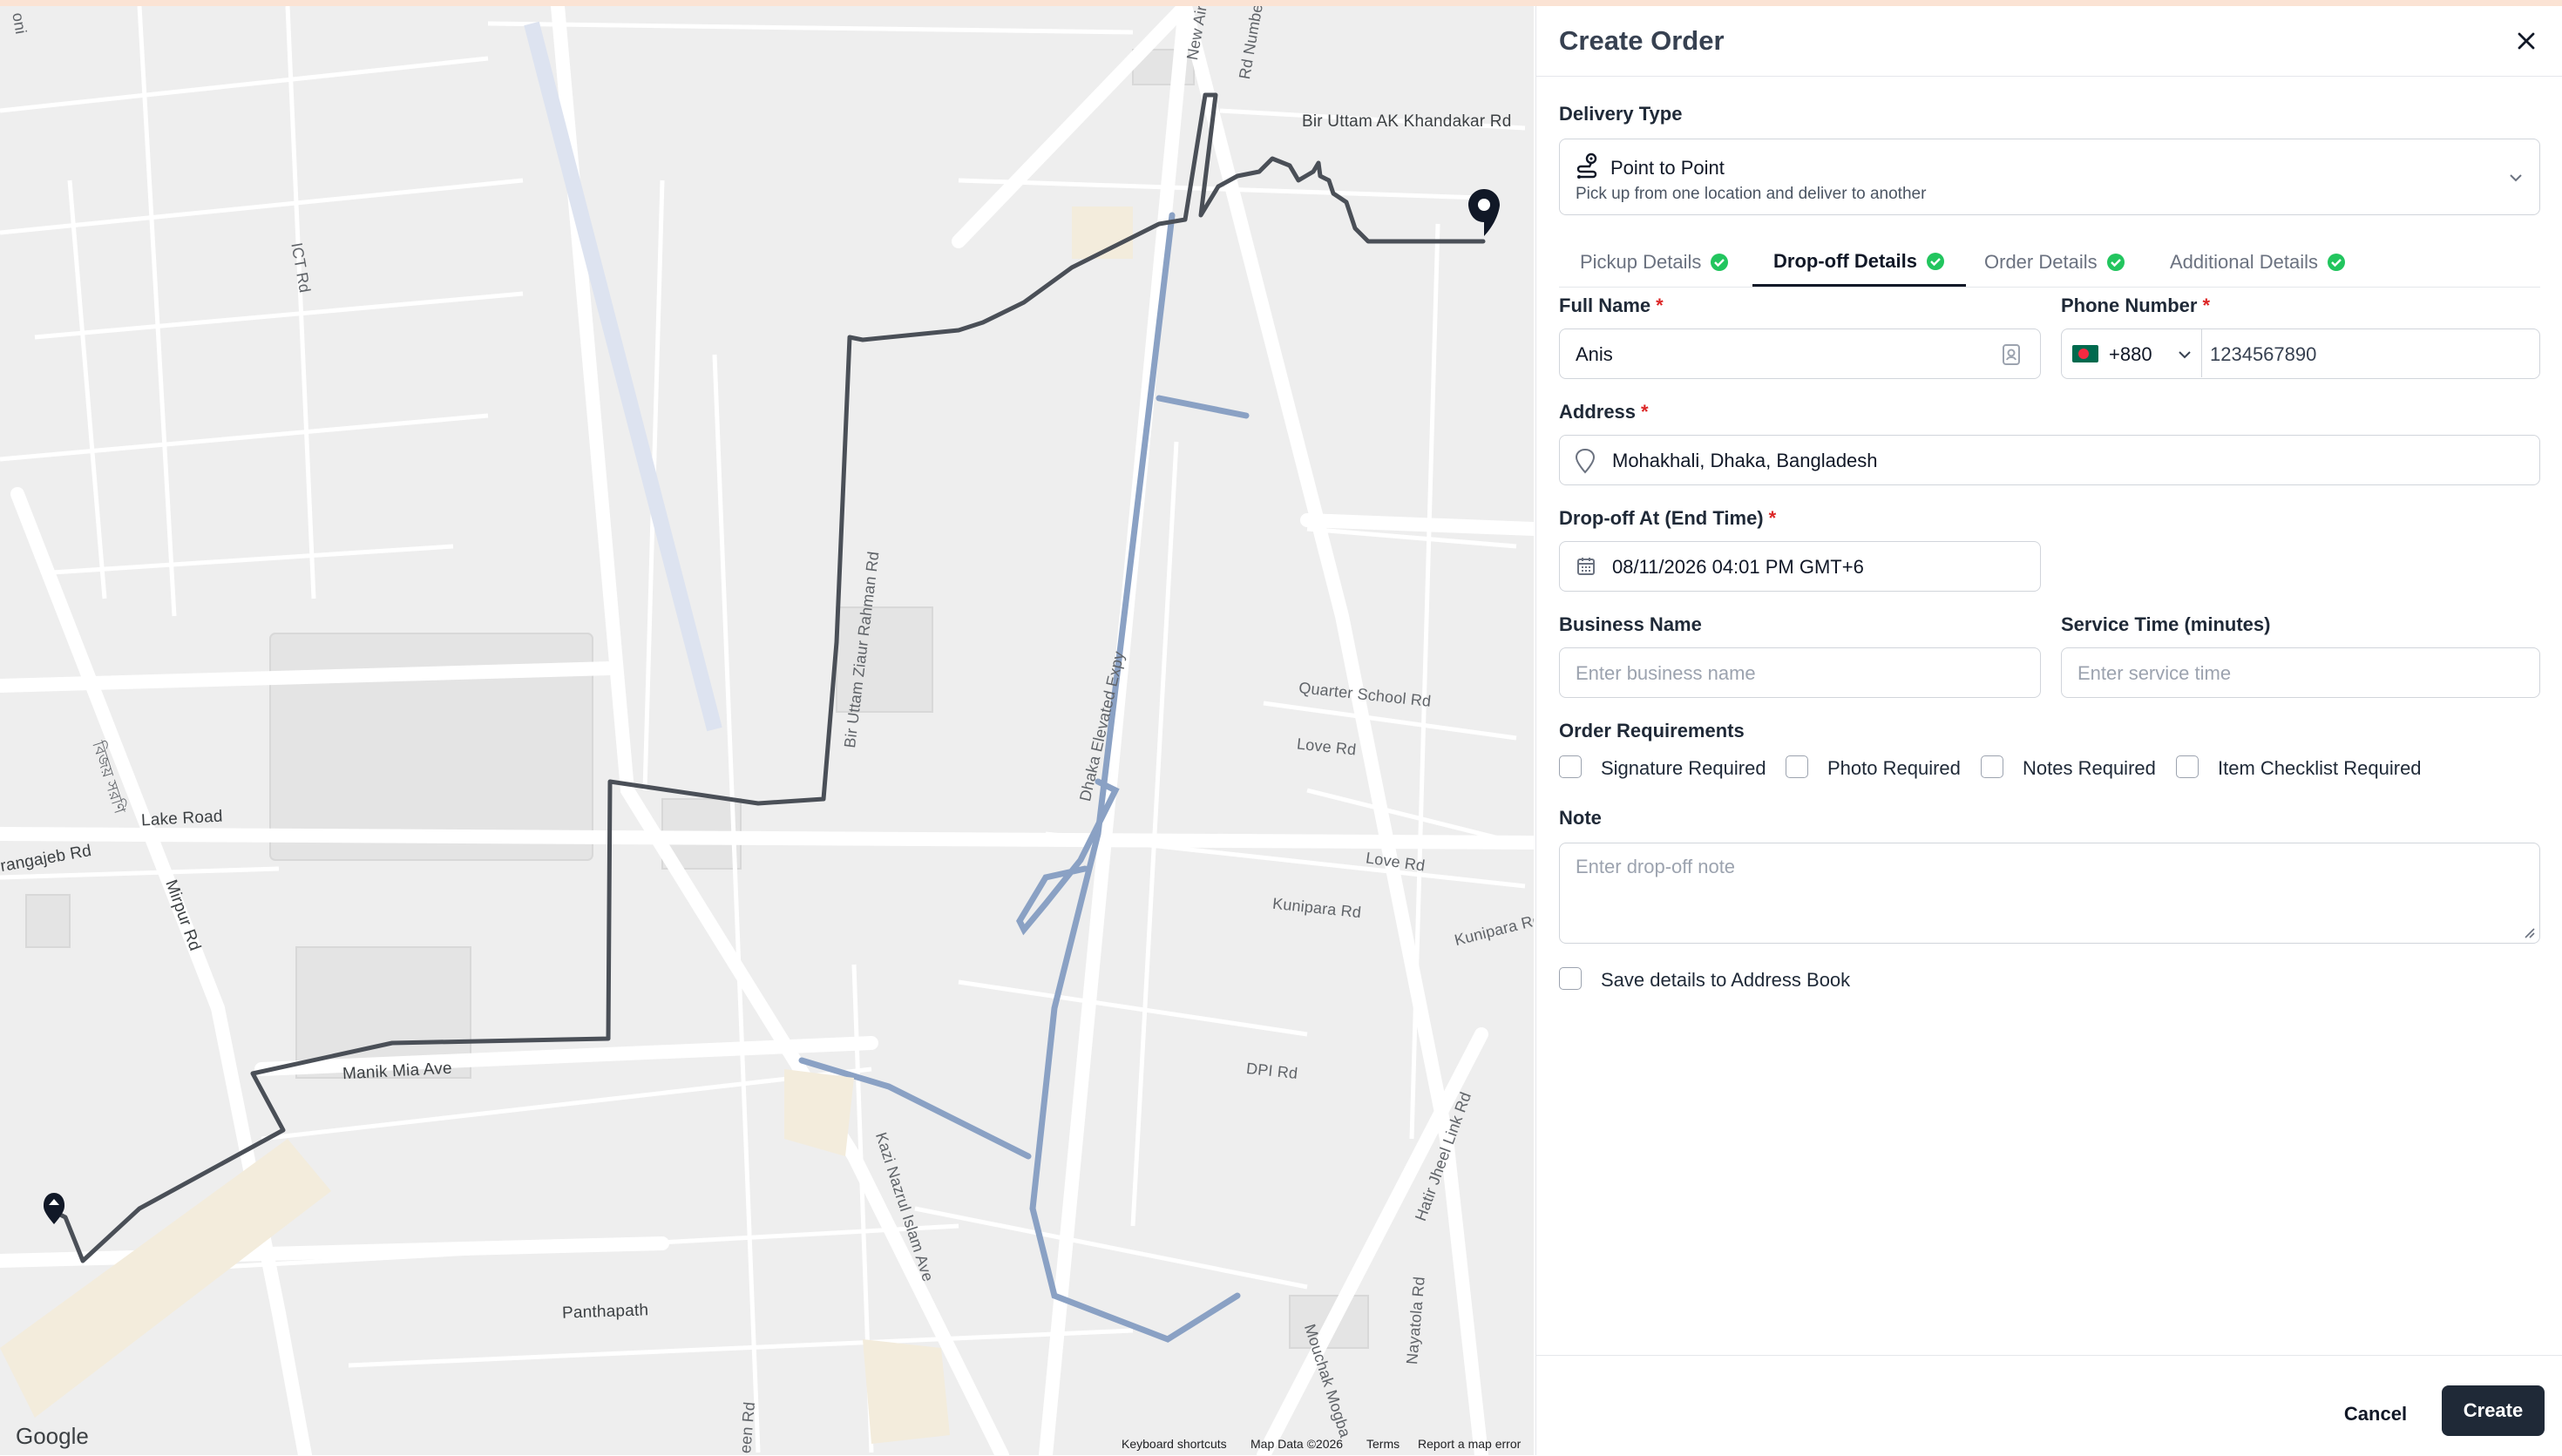 Image resolution: width=2562 pixels, height=1456 pixels. I want to click on delivery-type-value: Point to Point, so click(1667, 168).